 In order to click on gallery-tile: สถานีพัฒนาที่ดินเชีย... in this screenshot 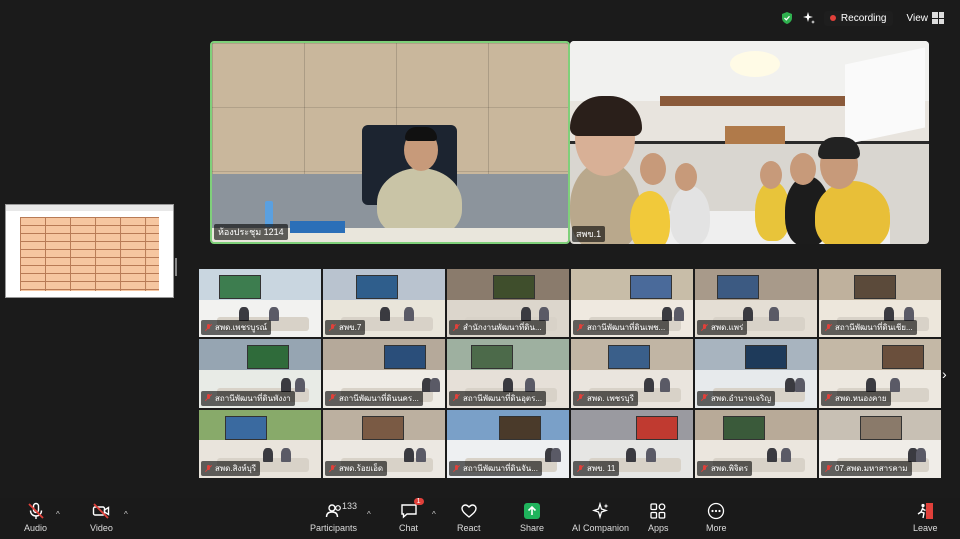, I will do `click(880, 303)`.